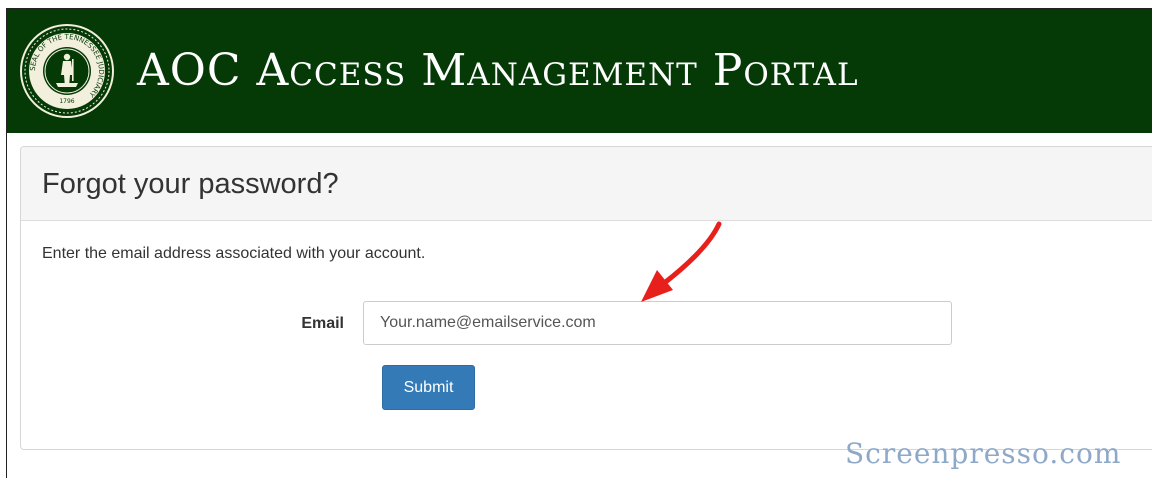 The width and height of the screenshot is (1152, 478). I want to click on portal-title: AOC Access Management Portal, so click(498, 70).